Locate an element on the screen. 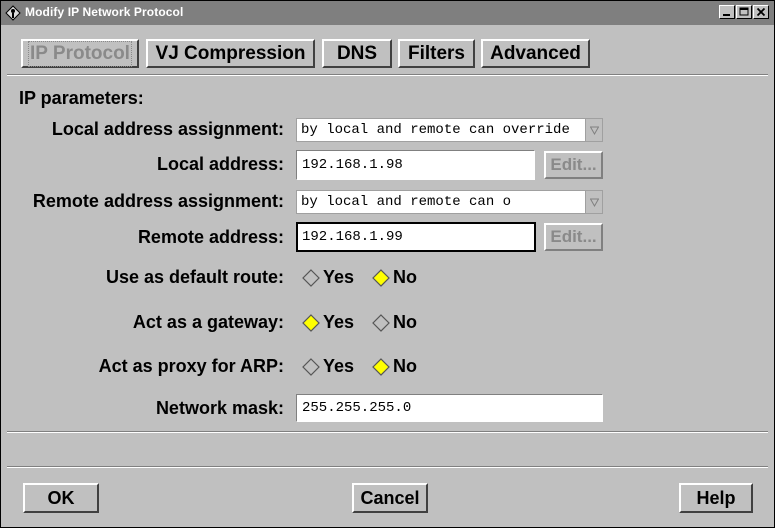 This screenshot has height=528, width=775. close-button is located at coordinates (761, 12).